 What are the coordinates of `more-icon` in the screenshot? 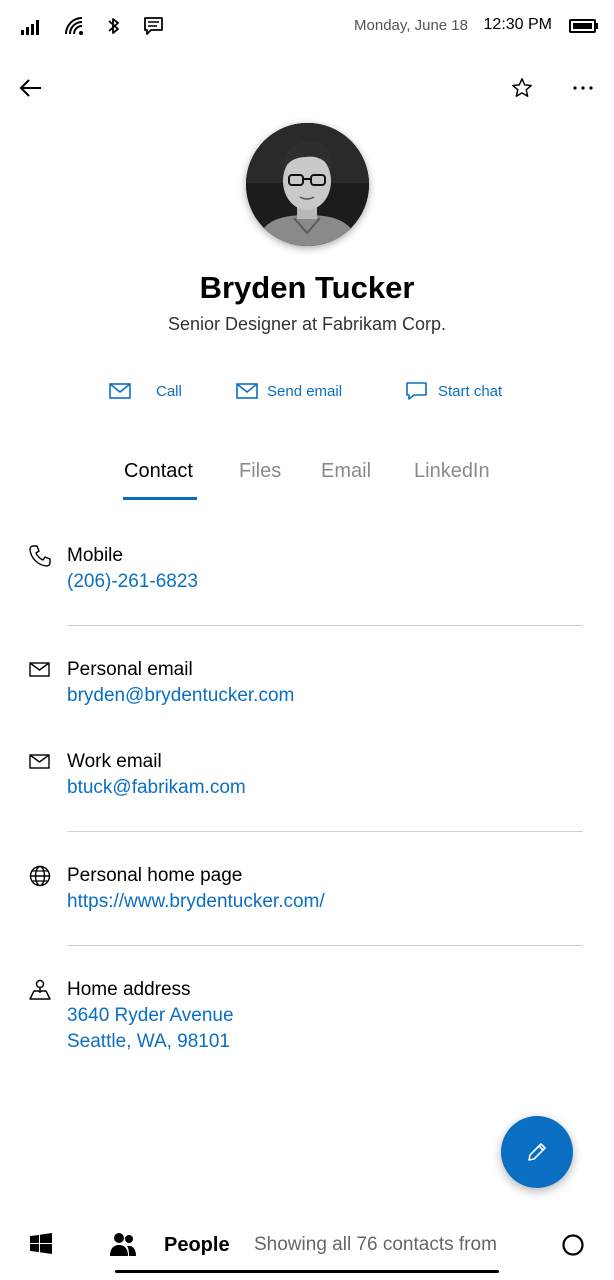 It's located at (583, 88).